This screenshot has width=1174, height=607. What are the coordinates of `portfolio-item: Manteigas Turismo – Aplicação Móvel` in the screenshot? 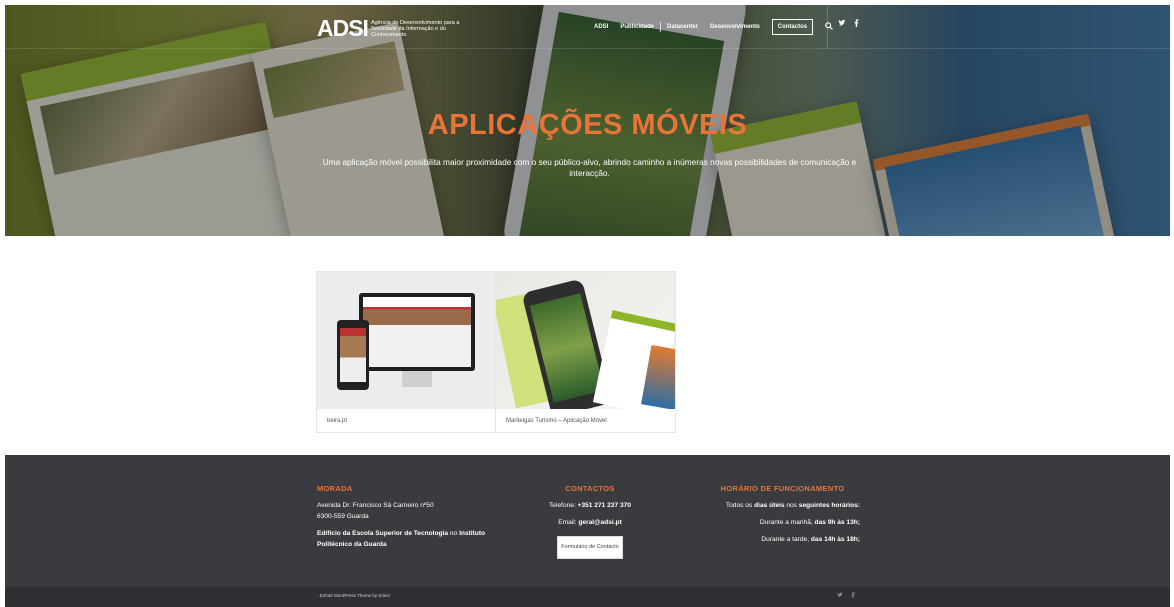 It's located at (586, 352).